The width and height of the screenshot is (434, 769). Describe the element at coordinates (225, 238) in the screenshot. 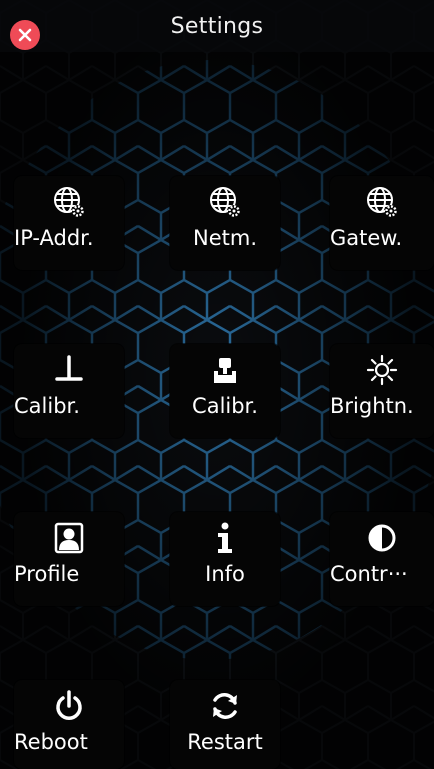

I see `tile-label: Netm.` at that location.